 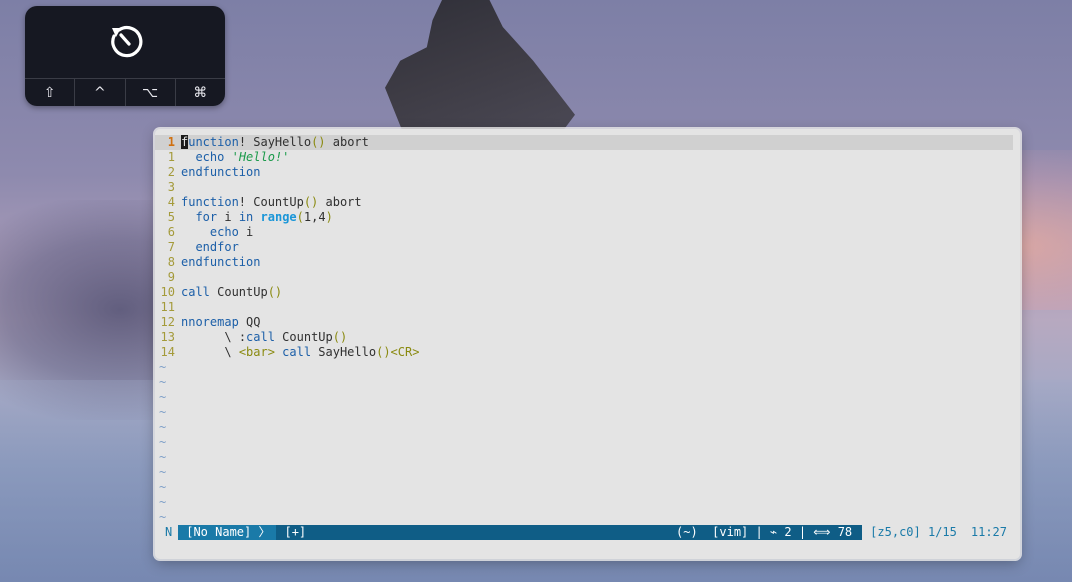 What do you see at coordinates (149, 92) in the screenshot?
I see `option-key: ⌥` at bounding box center [149, 92].